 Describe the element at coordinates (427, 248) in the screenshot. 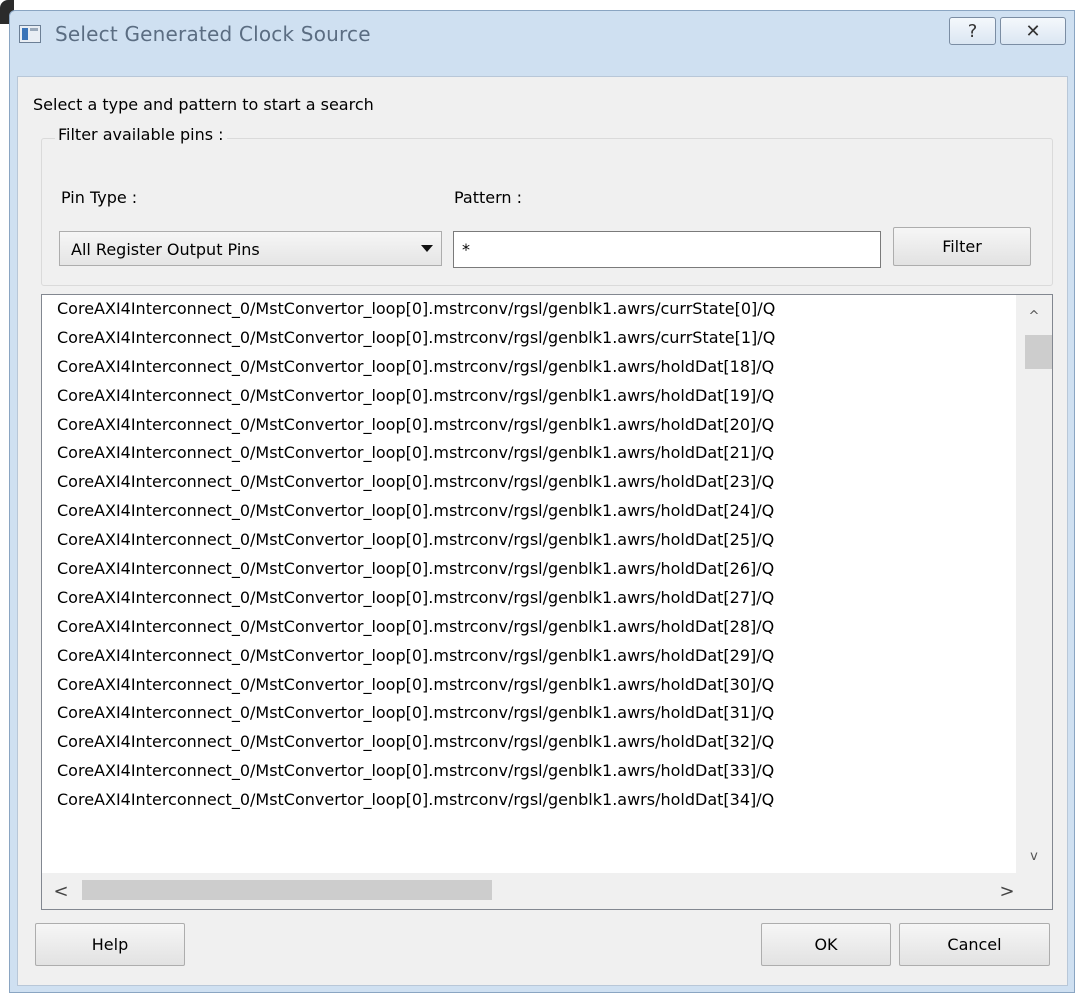

I see `chevron-down-icon` at that location.